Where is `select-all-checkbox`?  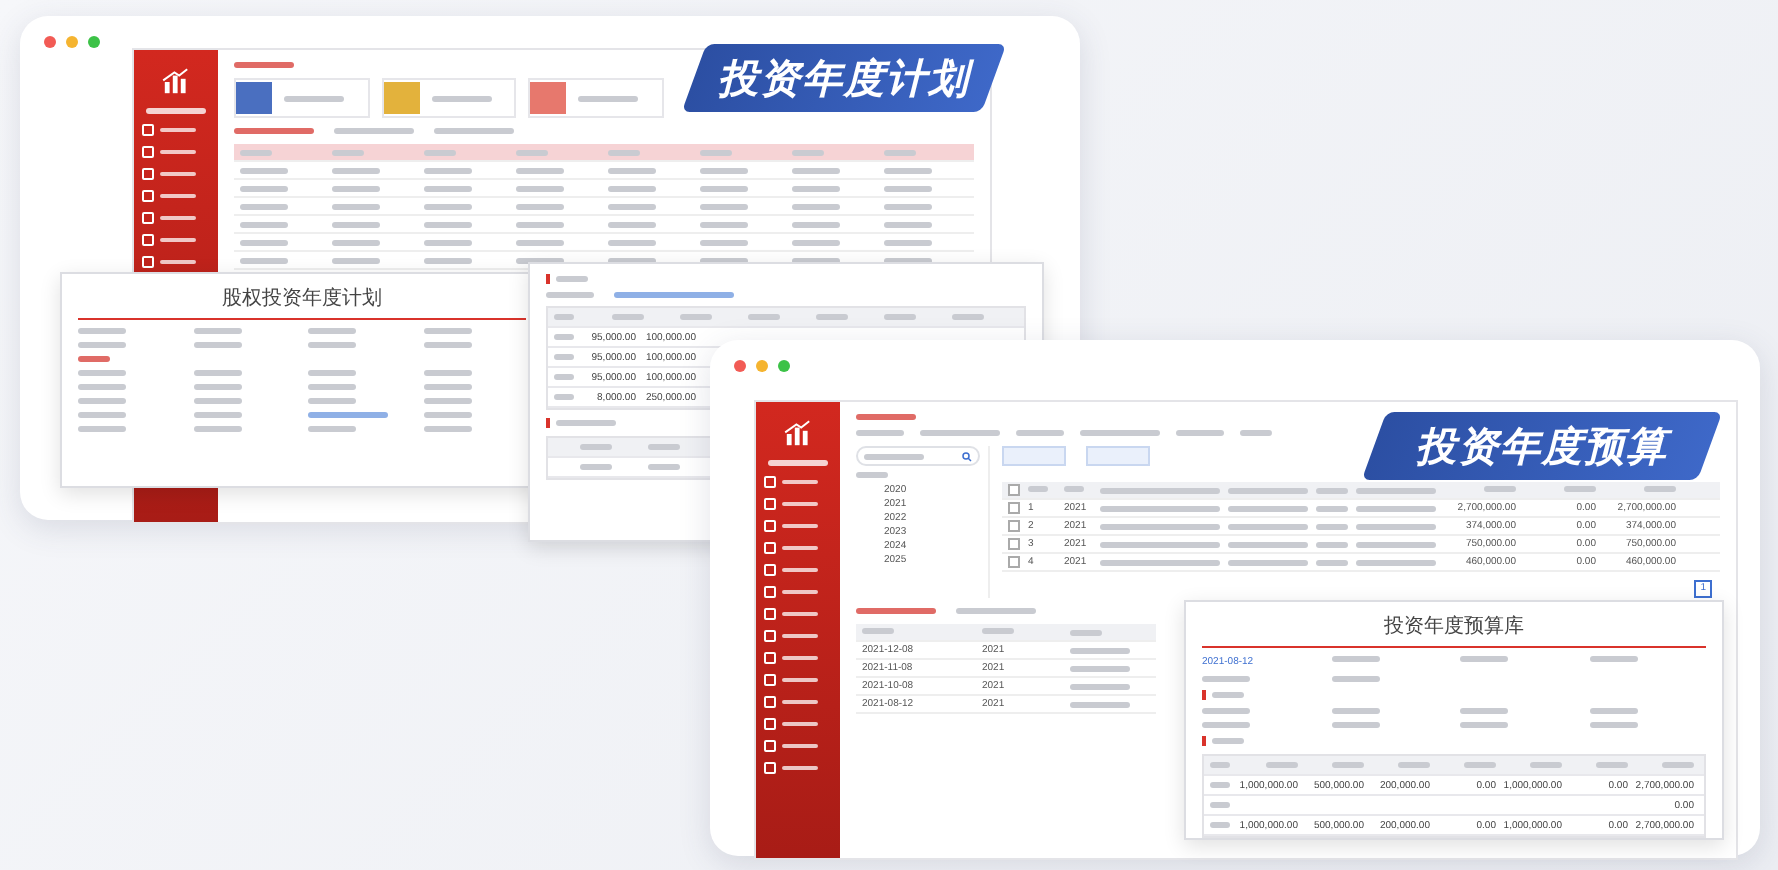 select-all-checkbox is located at coordinates (1014, 490).